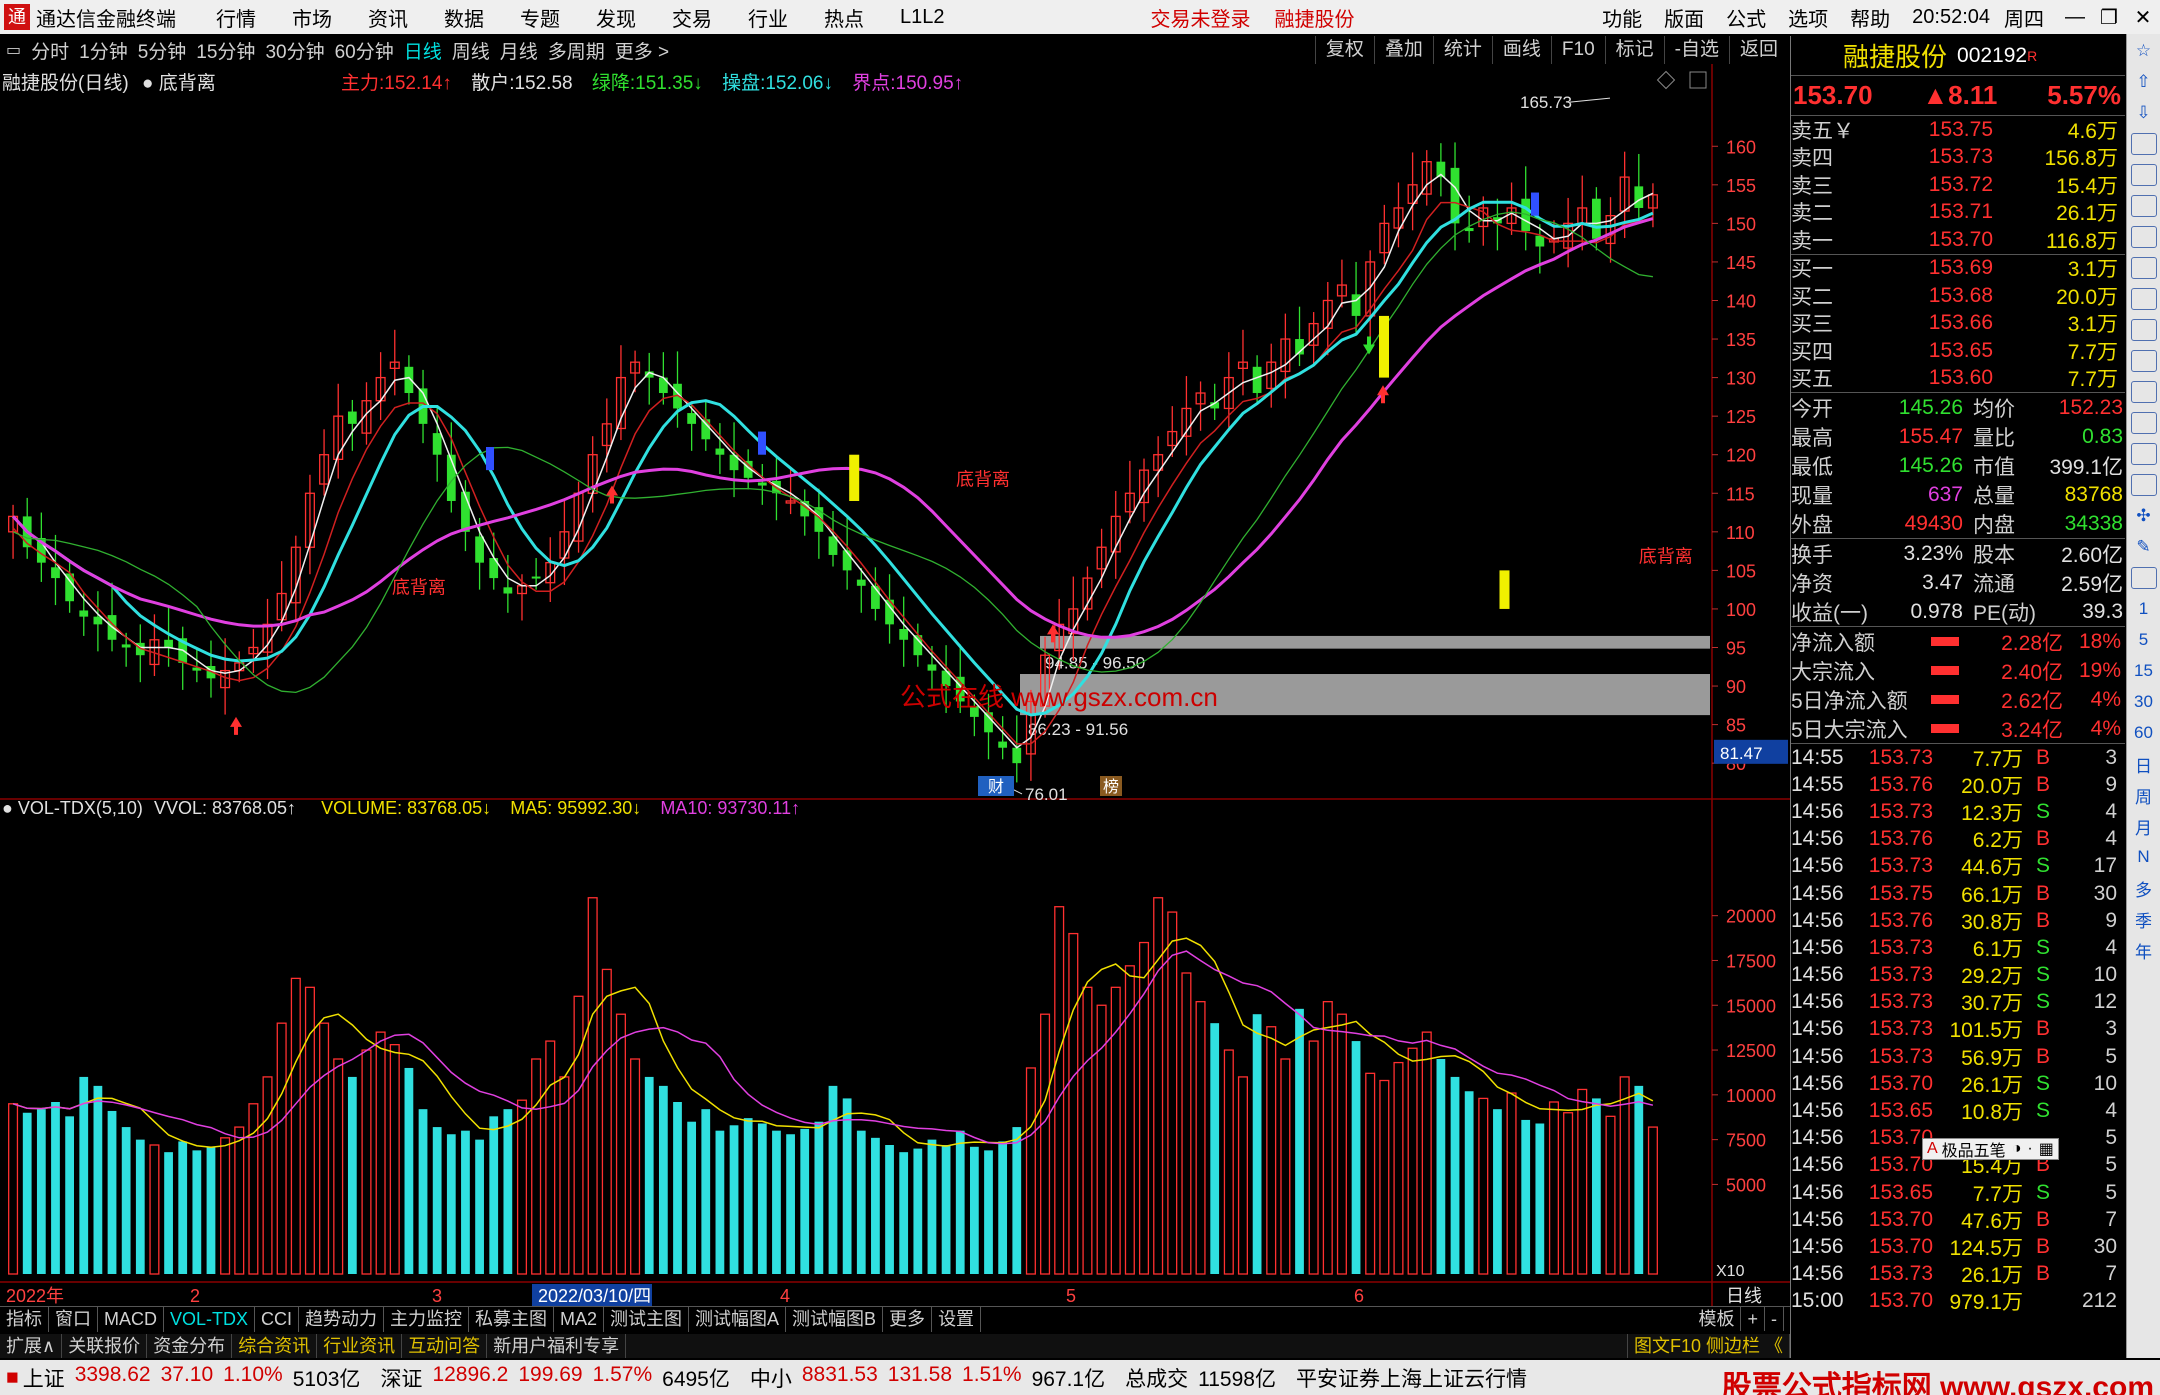 This screenshot has width=2160, height=1395. Describe the element at coordinates (445, 1346) in the screenshot. I see `ext-tab: 互动问答` at that location.